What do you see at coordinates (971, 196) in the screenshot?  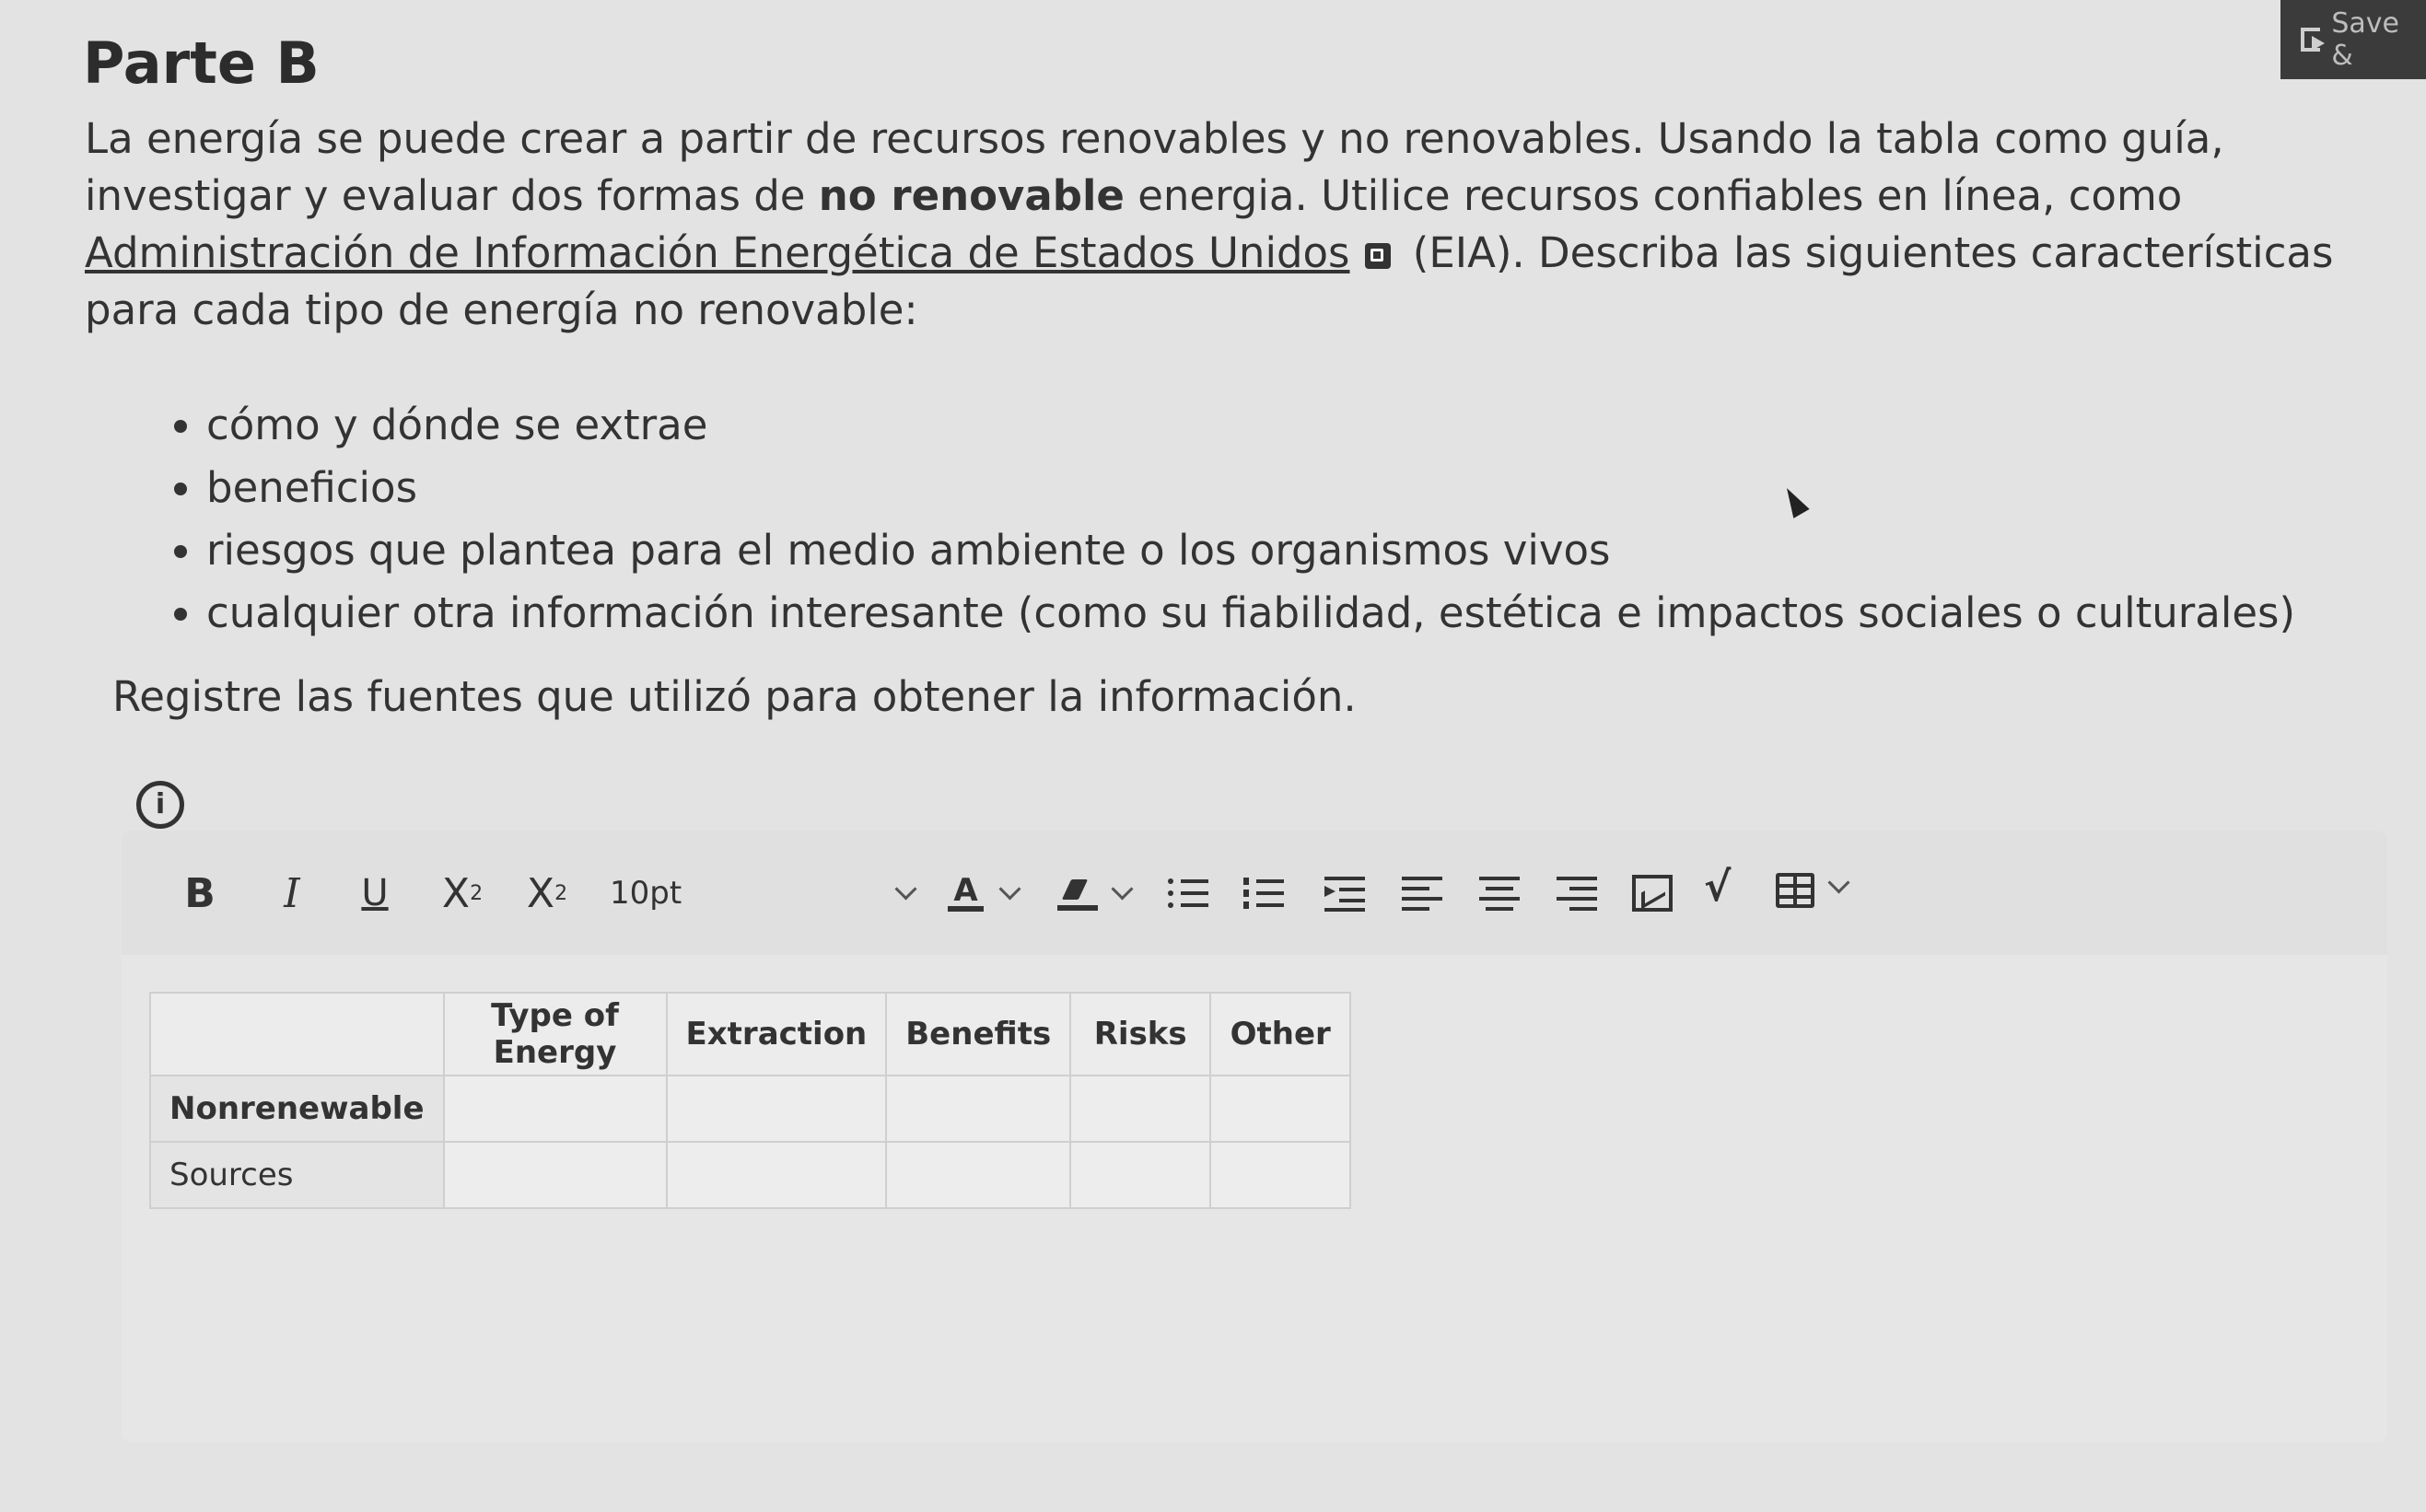 I see `intro-bold-text: no renovable` at bounding box center [971, 196].